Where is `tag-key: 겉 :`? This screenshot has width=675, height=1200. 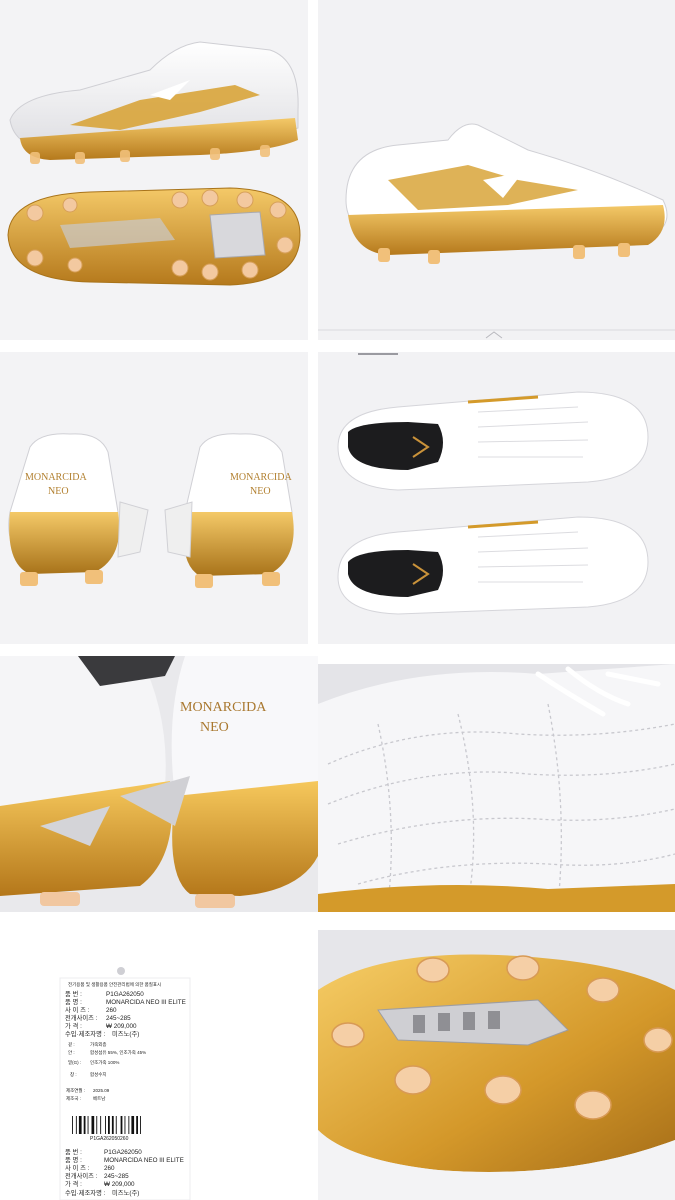
tag-key: 겉 : is located at coordinates (71, 1044).